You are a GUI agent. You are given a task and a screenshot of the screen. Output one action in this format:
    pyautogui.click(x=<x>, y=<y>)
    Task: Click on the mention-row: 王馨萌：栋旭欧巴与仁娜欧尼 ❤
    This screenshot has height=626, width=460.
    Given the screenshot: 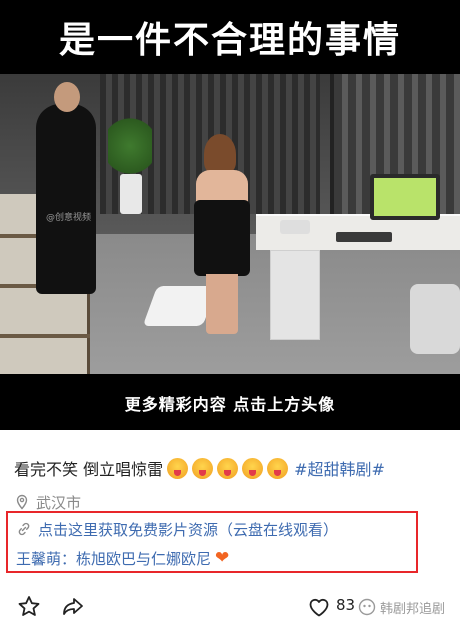 What is the action you would take?
    pyautogui.click(x=122, y=558)
    